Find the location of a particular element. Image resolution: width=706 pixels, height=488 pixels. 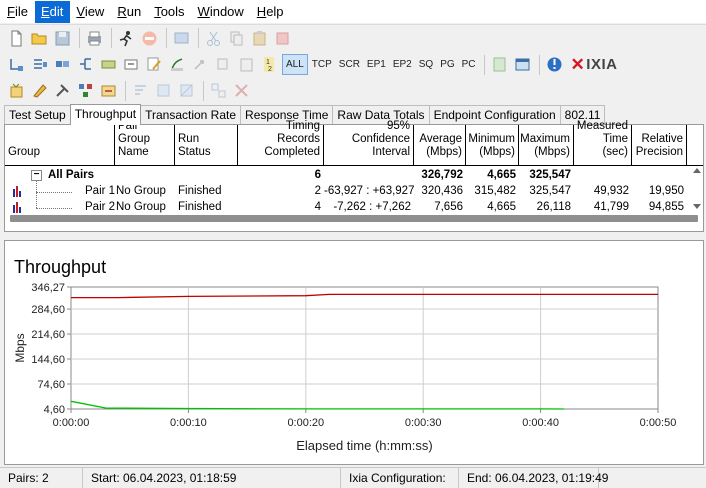

tools-icon is located at coordinates (62, 90).